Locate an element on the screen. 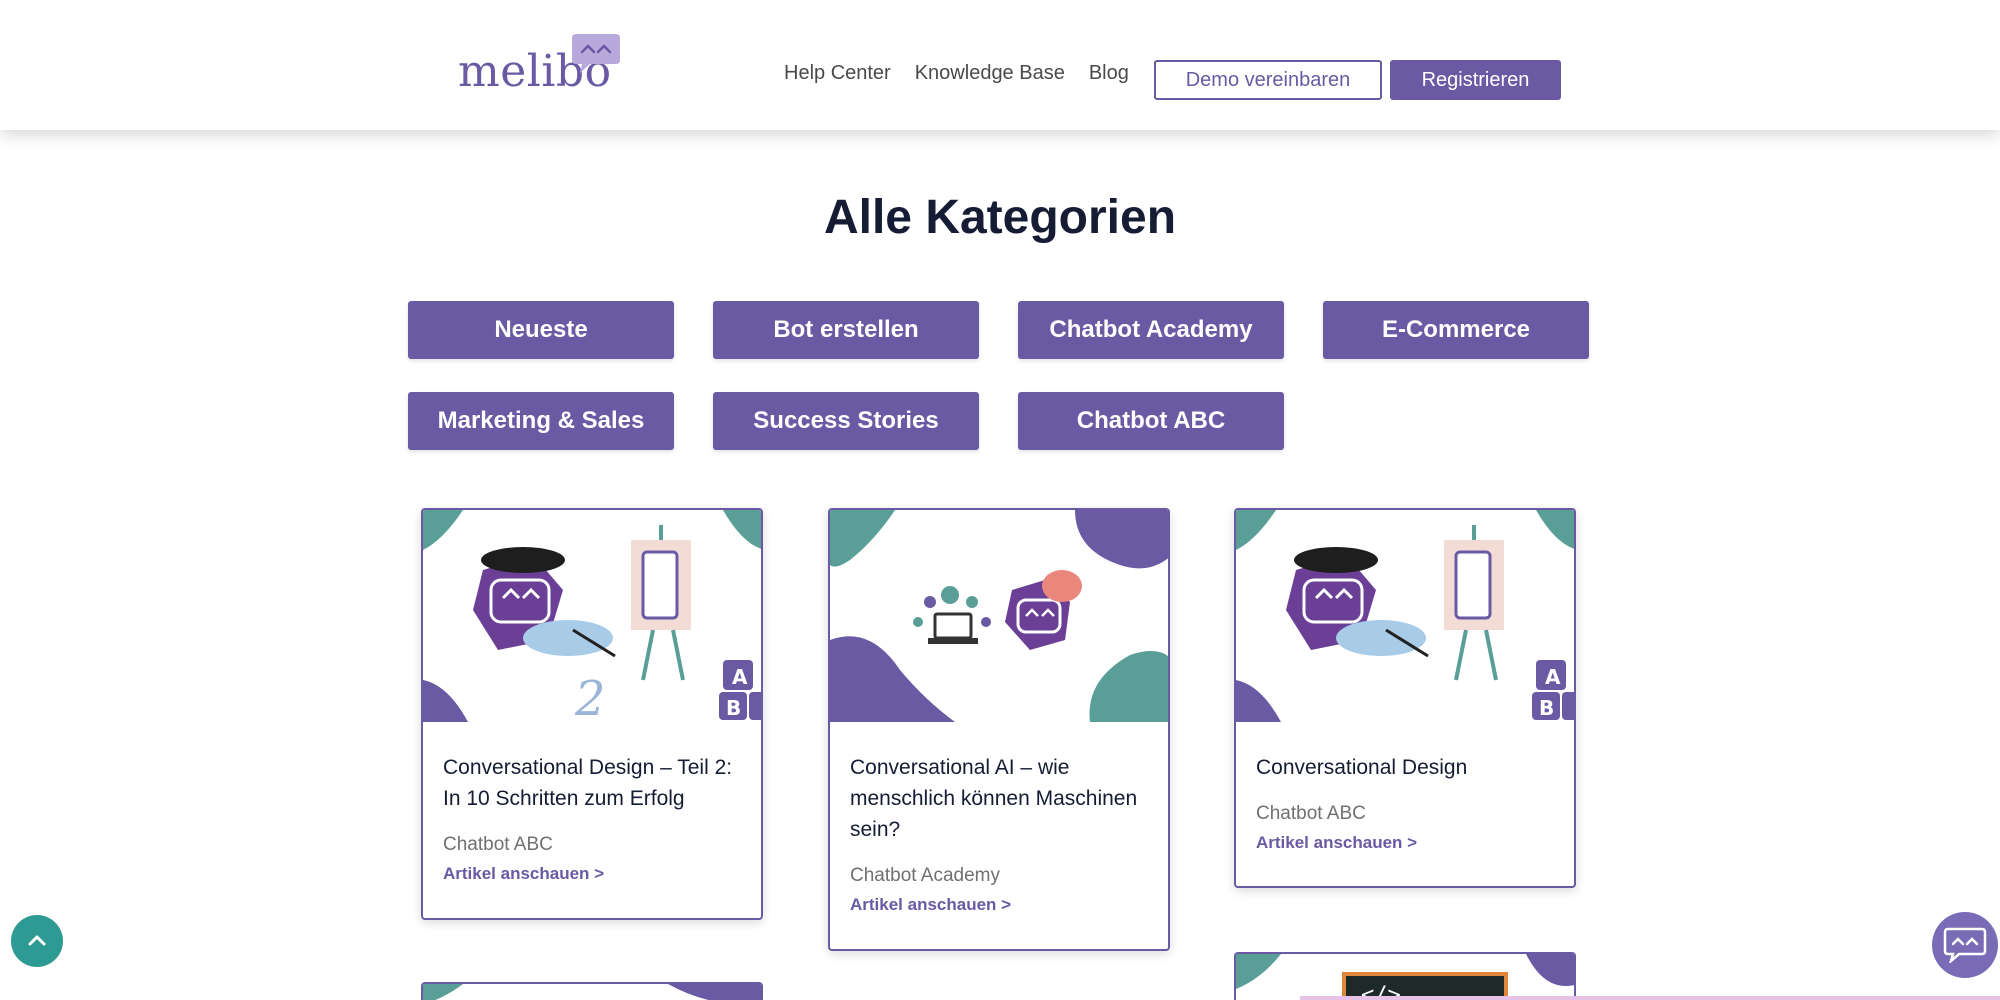 The height and width of the screenshot is (1000, 2000). scroll-to-top-button is located at coordinates (37, 941).